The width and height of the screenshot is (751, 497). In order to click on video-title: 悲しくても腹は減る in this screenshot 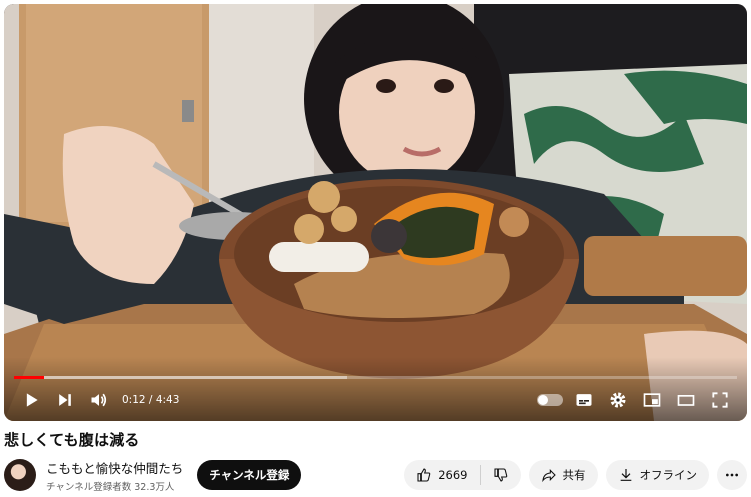, I will do `click(72, 440)`.